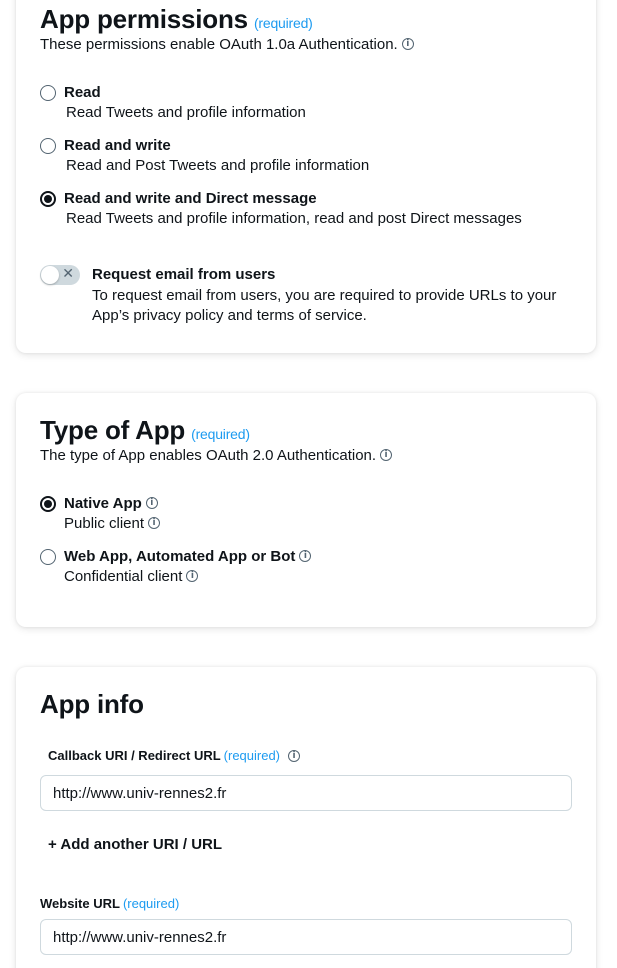 The height and width of the screenshot is (968, 617). What do you see at coordinates (80, 903) in the screenshot?
I see `website-label-text: Website URL` at bounding box center [80, 903].